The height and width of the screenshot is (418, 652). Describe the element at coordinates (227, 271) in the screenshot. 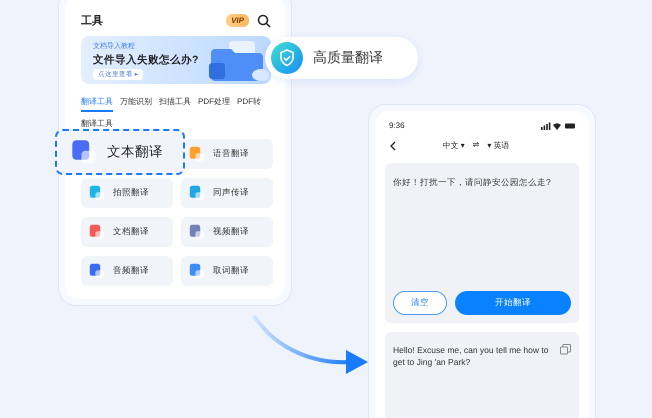

I see `tool-tile: 取词翻译` at that location.